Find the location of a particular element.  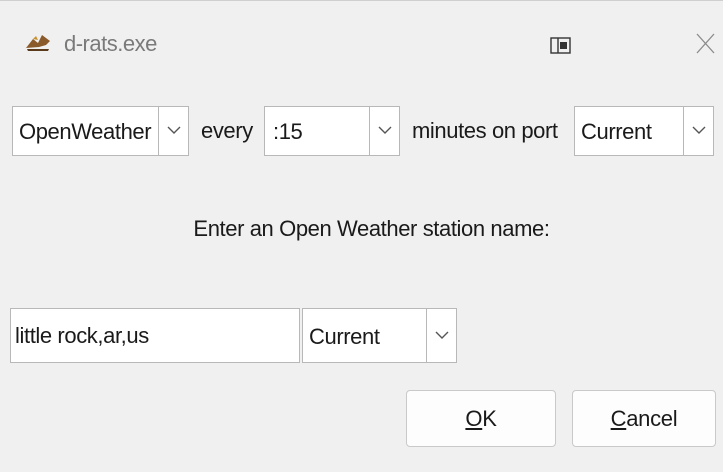

ok-button: OK is located at coordinates (481, 418).